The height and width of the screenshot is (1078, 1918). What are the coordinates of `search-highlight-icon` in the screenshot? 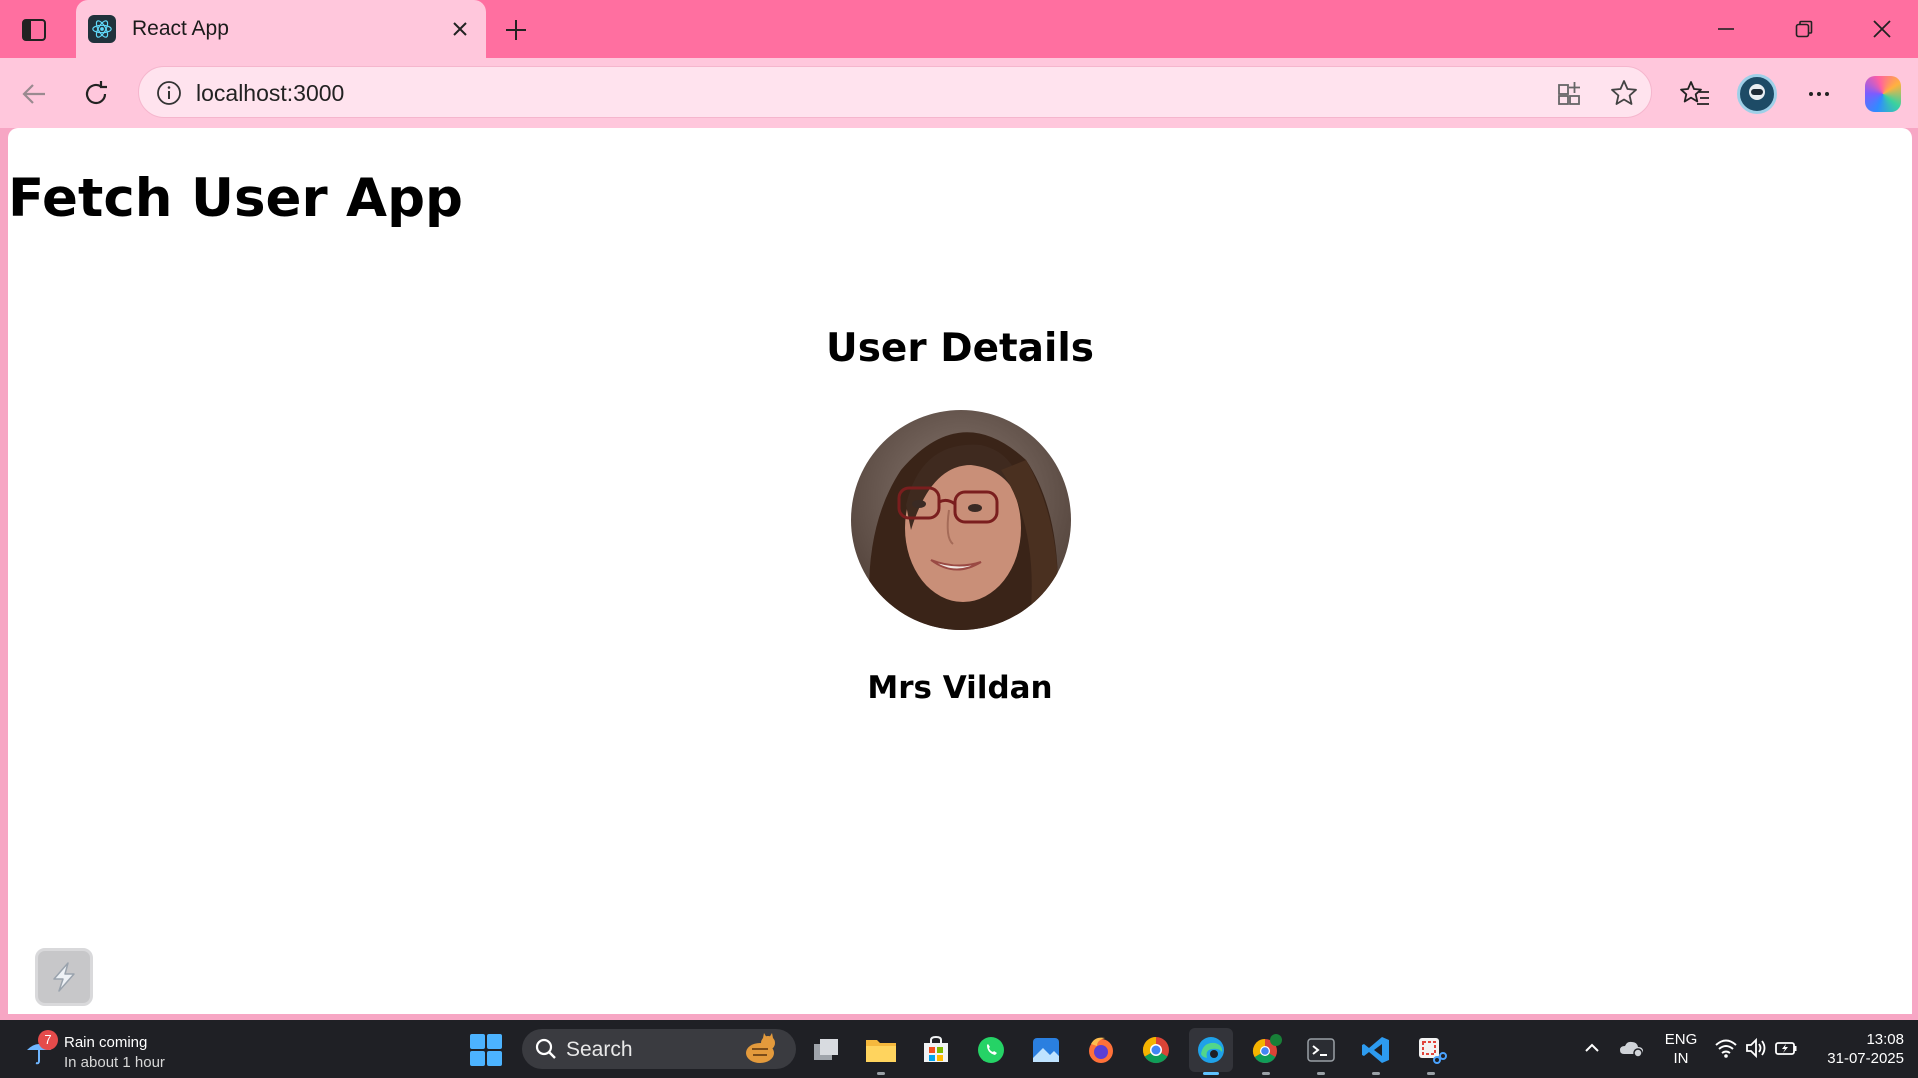 It's located at (760, 1048).